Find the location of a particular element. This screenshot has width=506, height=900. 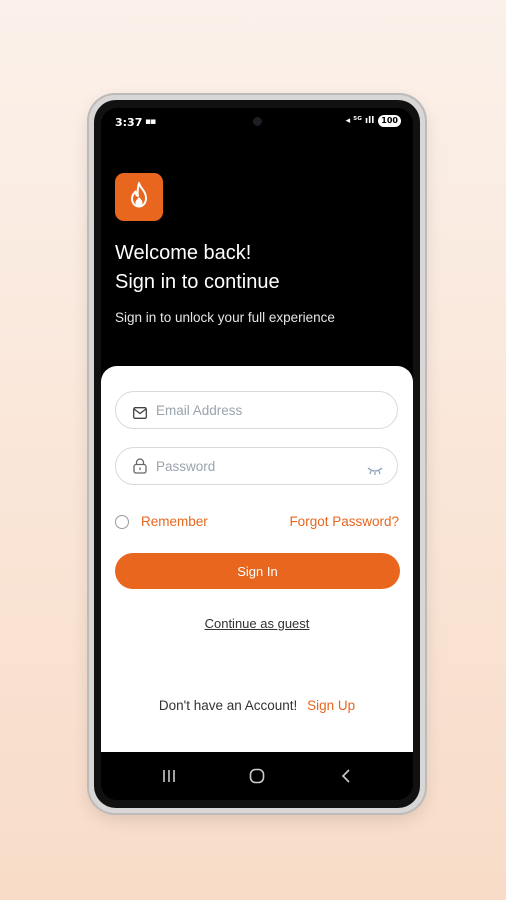

email-field: Email Address is located at coordinates (256, 410).